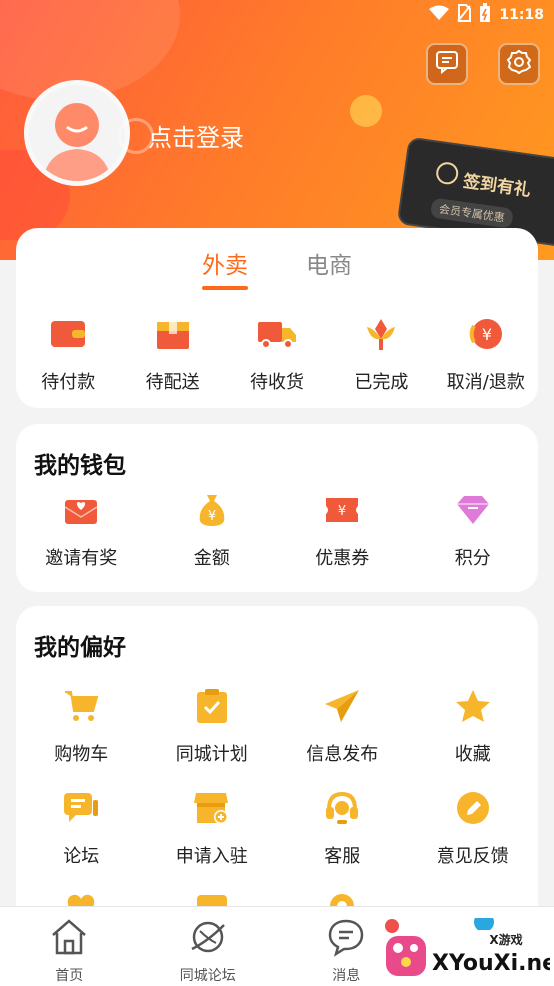  What do you see at coordinates (81, 510) in the screenshot?
I see `envelope-heart-icon` at bounding box center [81, 510].